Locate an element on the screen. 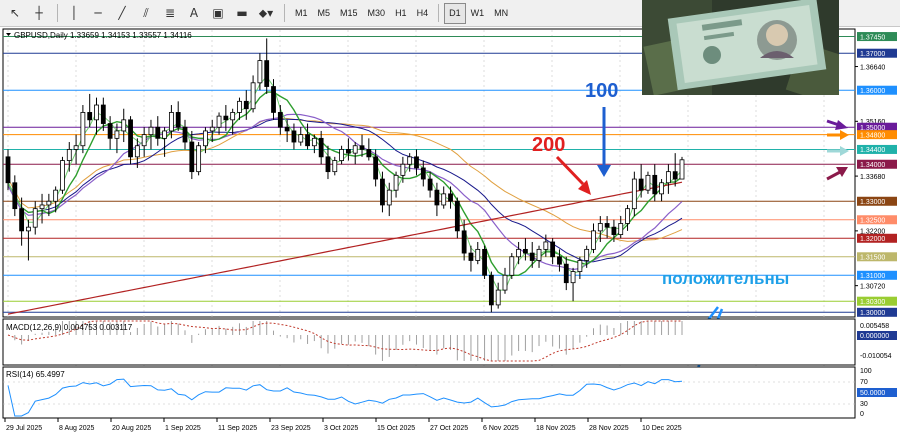  time-label: 8 Aug 2025 is located at coordinates (77, 428).